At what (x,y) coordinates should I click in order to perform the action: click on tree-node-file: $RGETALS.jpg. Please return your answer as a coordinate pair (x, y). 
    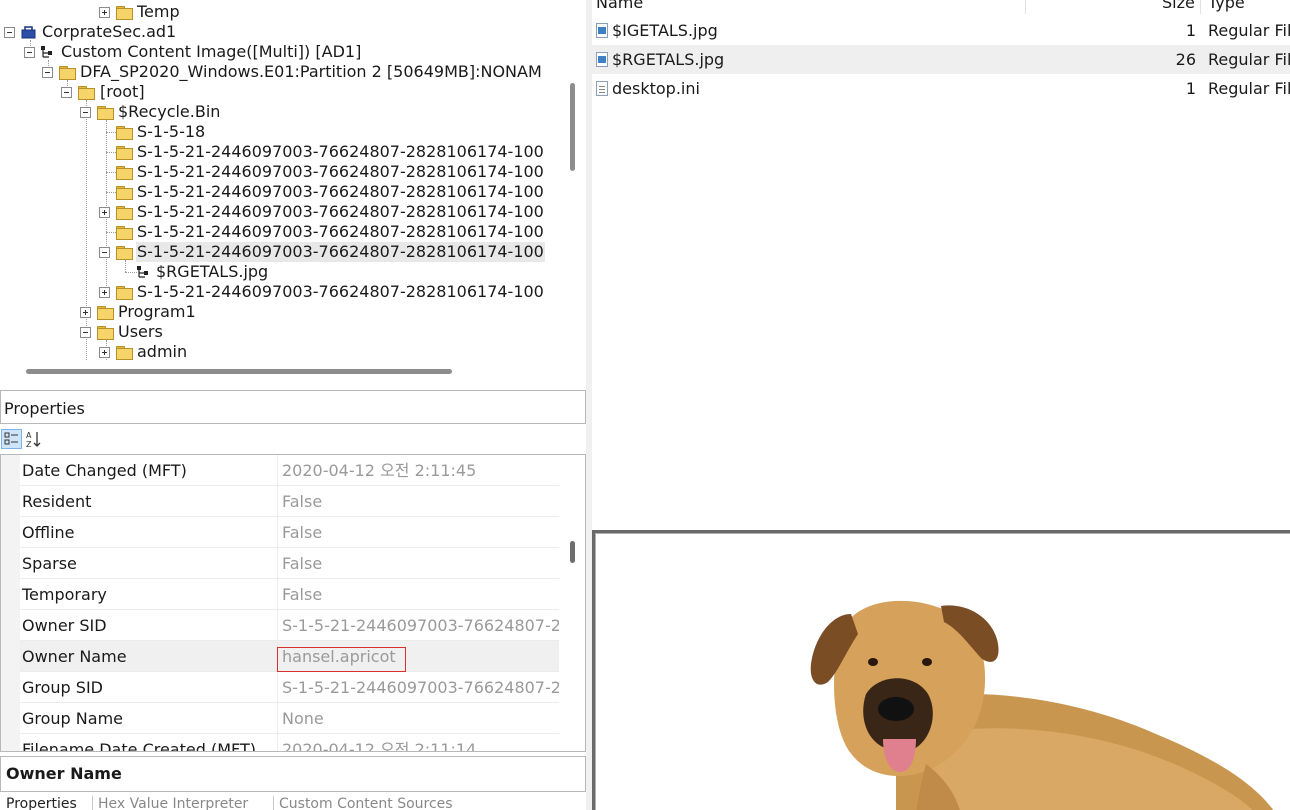
    Looking at the image, I should click on (212, 272).